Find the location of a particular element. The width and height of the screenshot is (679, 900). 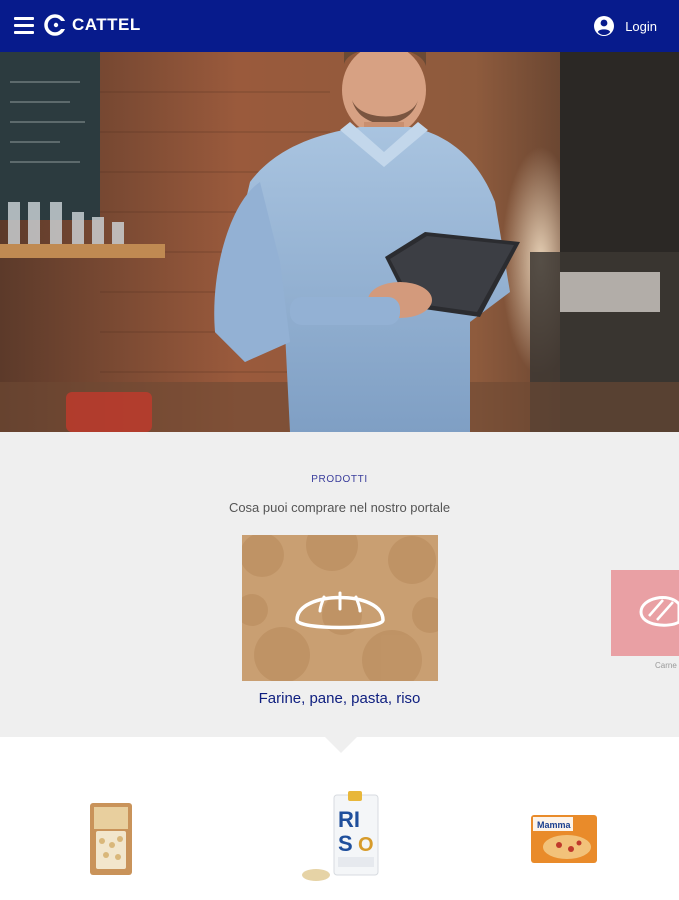

category-card-farine is located at coordinates (340, 608).